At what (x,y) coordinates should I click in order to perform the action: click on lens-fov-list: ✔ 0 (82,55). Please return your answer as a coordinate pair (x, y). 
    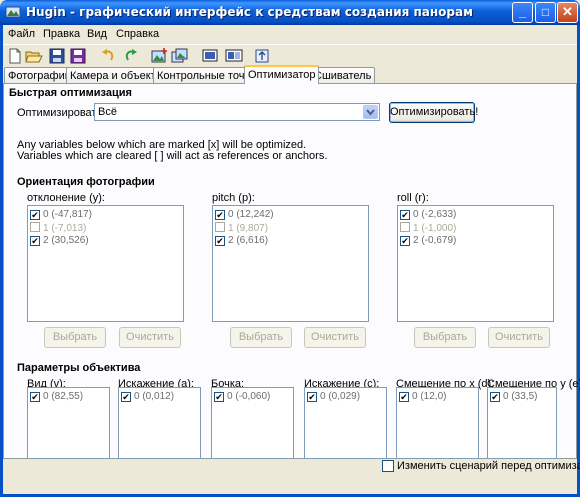
    Looking at the image, I should click on (68, 423).